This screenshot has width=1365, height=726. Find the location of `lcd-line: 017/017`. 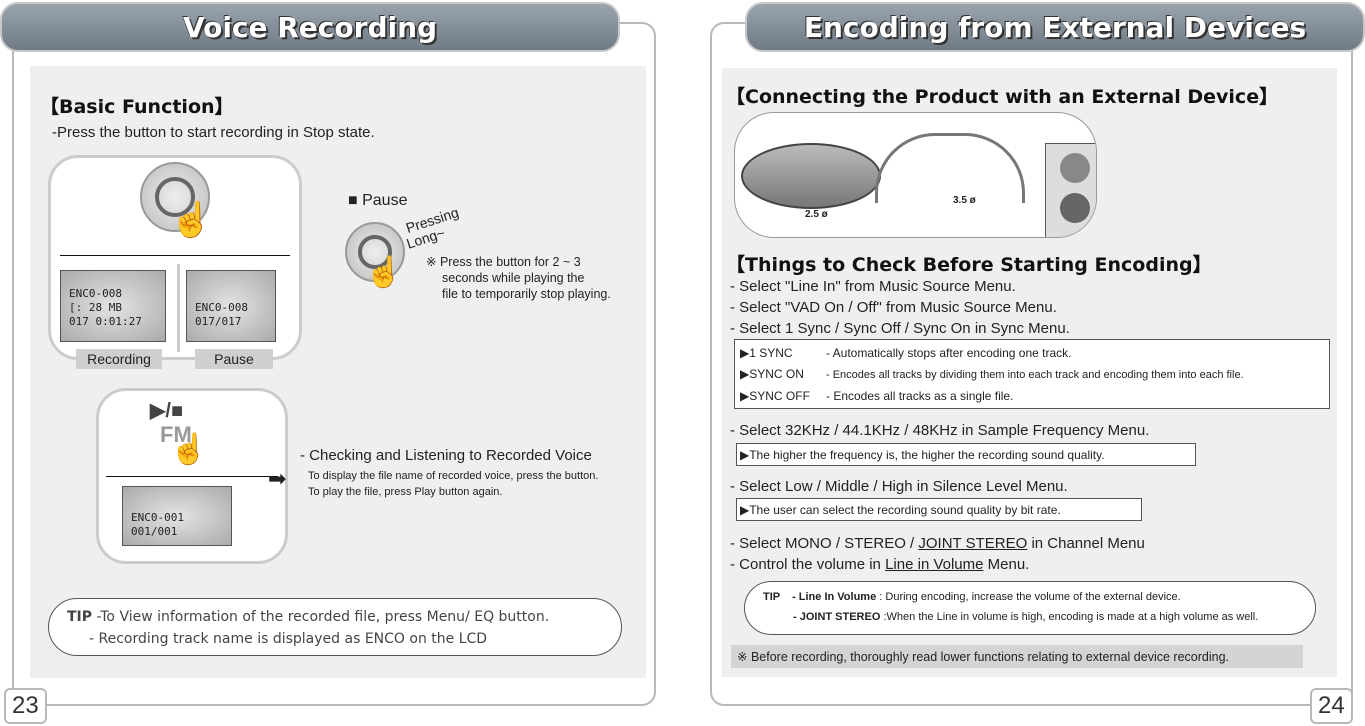

lcd-line: 017/017 is located at coordinates (218, 321).